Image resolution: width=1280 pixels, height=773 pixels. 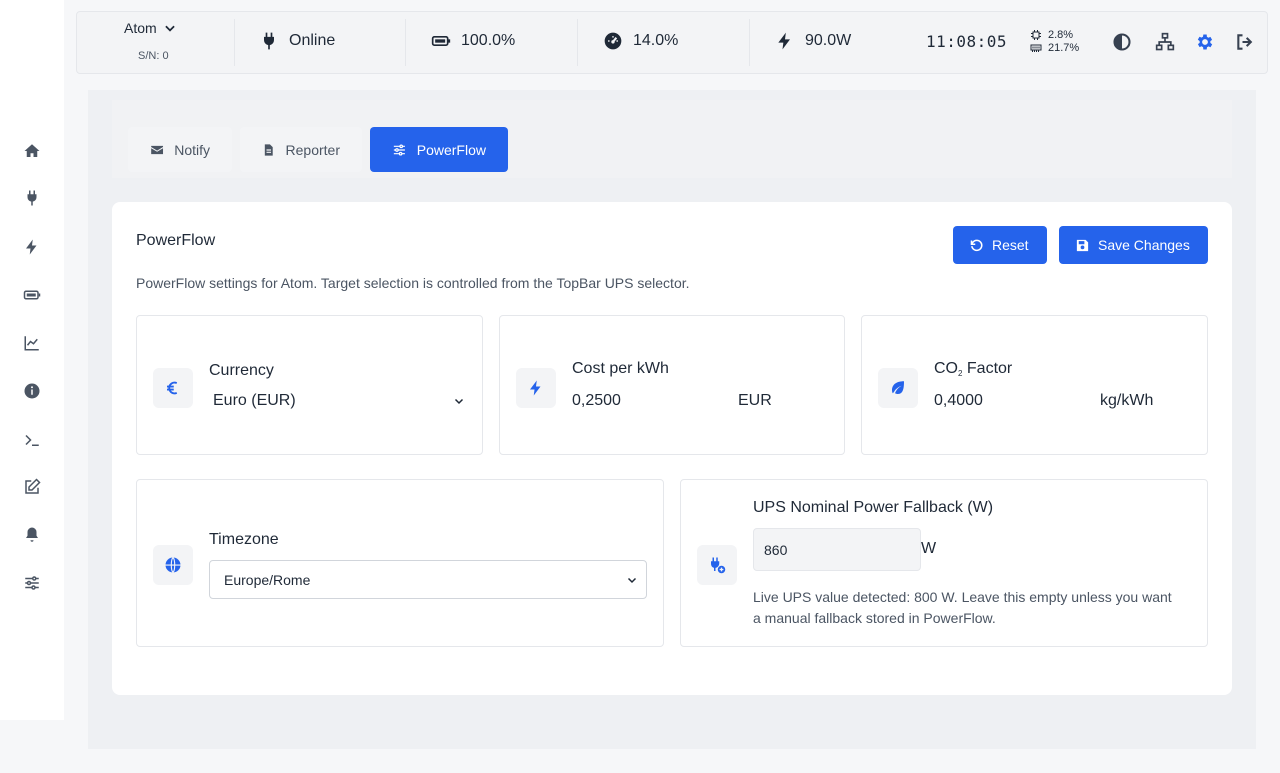 I want to click on co2-label-suffix: Factor, so click(x=987, y=368).